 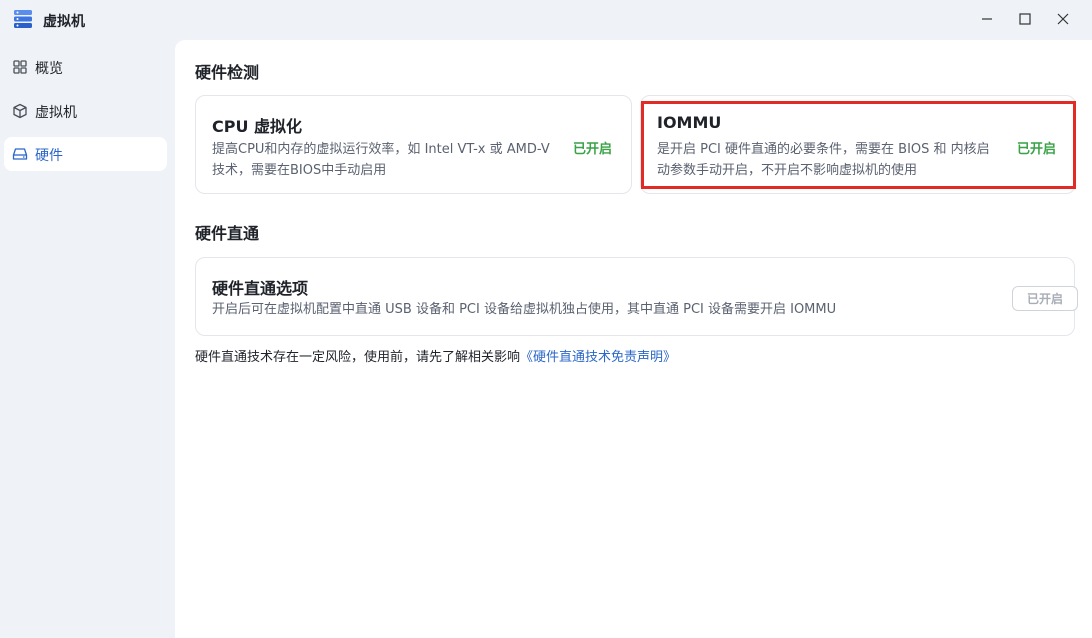 I want to click on server-stack-icon, so click(x=23, y=19).